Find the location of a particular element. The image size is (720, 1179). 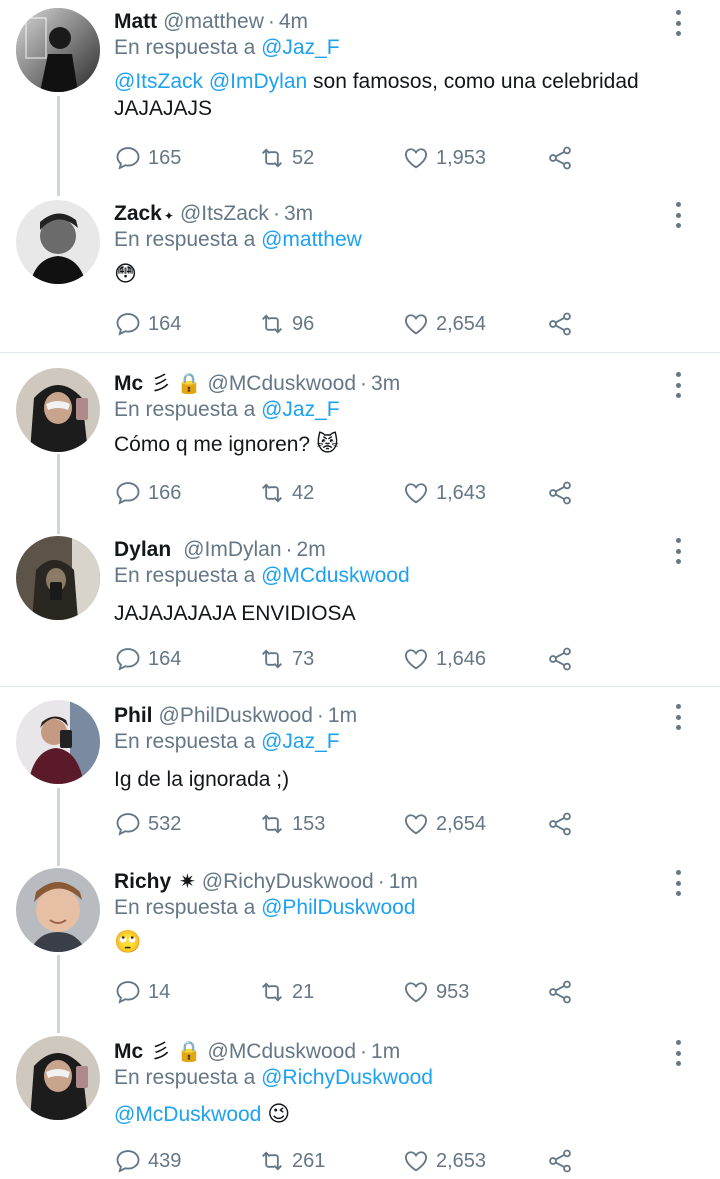

like-button: 953 is located at coordinates (435, 992).